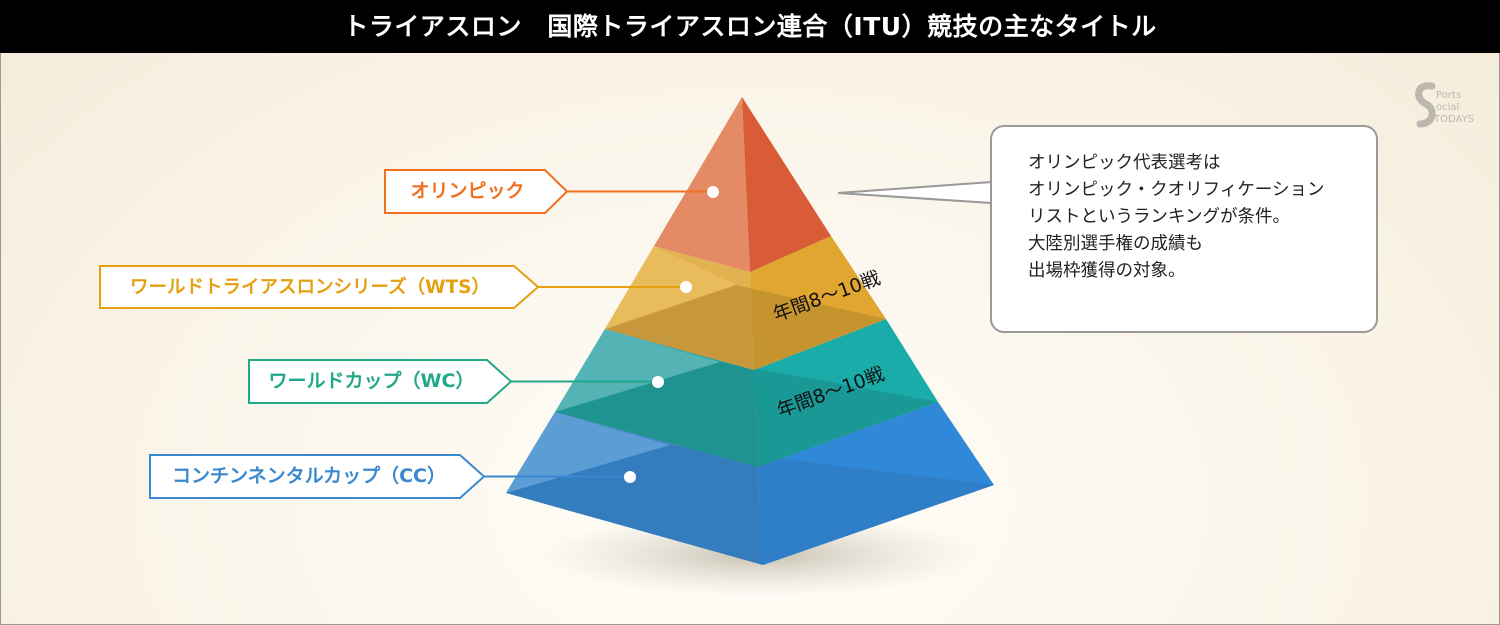  I want to click on note-line: オリンピック・クオリフィケーション, so click(1176, 190).